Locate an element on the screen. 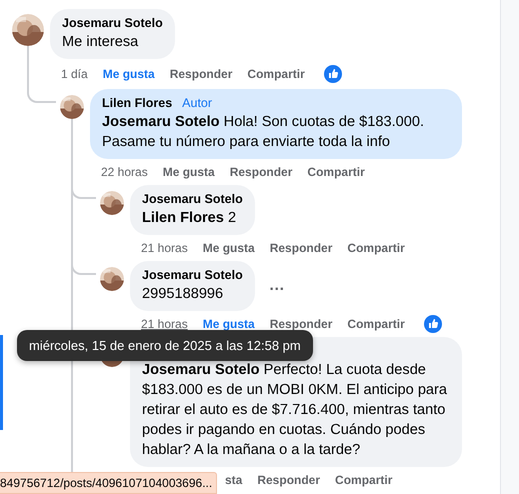  comment-text: Josemaru Sotelo Hola! Son cuotas de $183.000. Pasame tu número para enviarte toda la info is located at coordinates (264, 132).